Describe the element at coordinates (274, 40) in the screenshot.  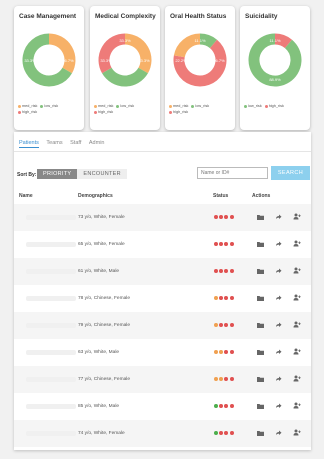
I see `donut-label: 11.1%` at that location.